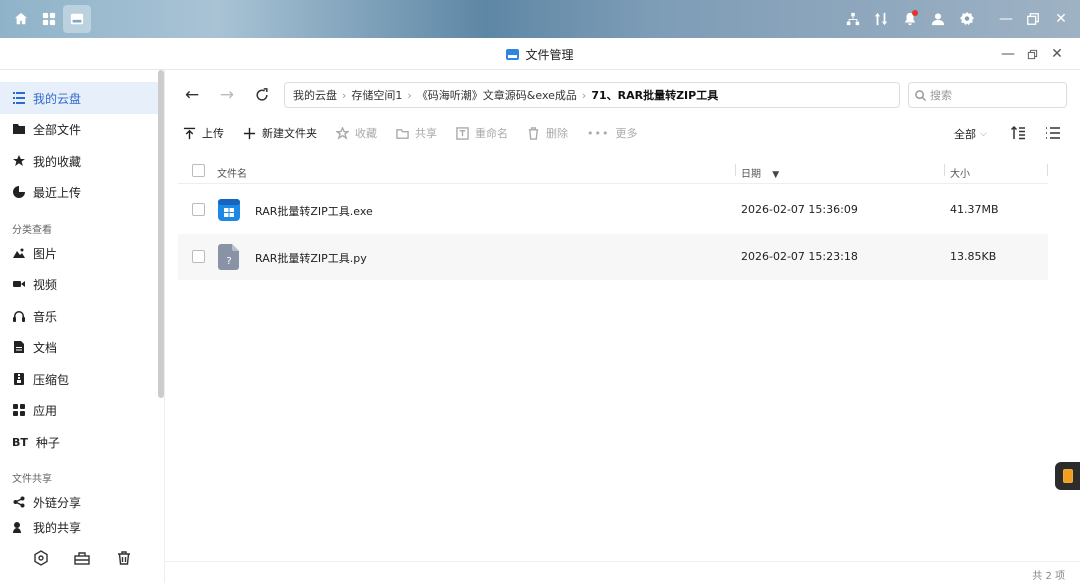 The height and width of the screenshot is (583, 1080). I want to click on sidebar-item-favorites: 我的收藏, so click(79, 161).